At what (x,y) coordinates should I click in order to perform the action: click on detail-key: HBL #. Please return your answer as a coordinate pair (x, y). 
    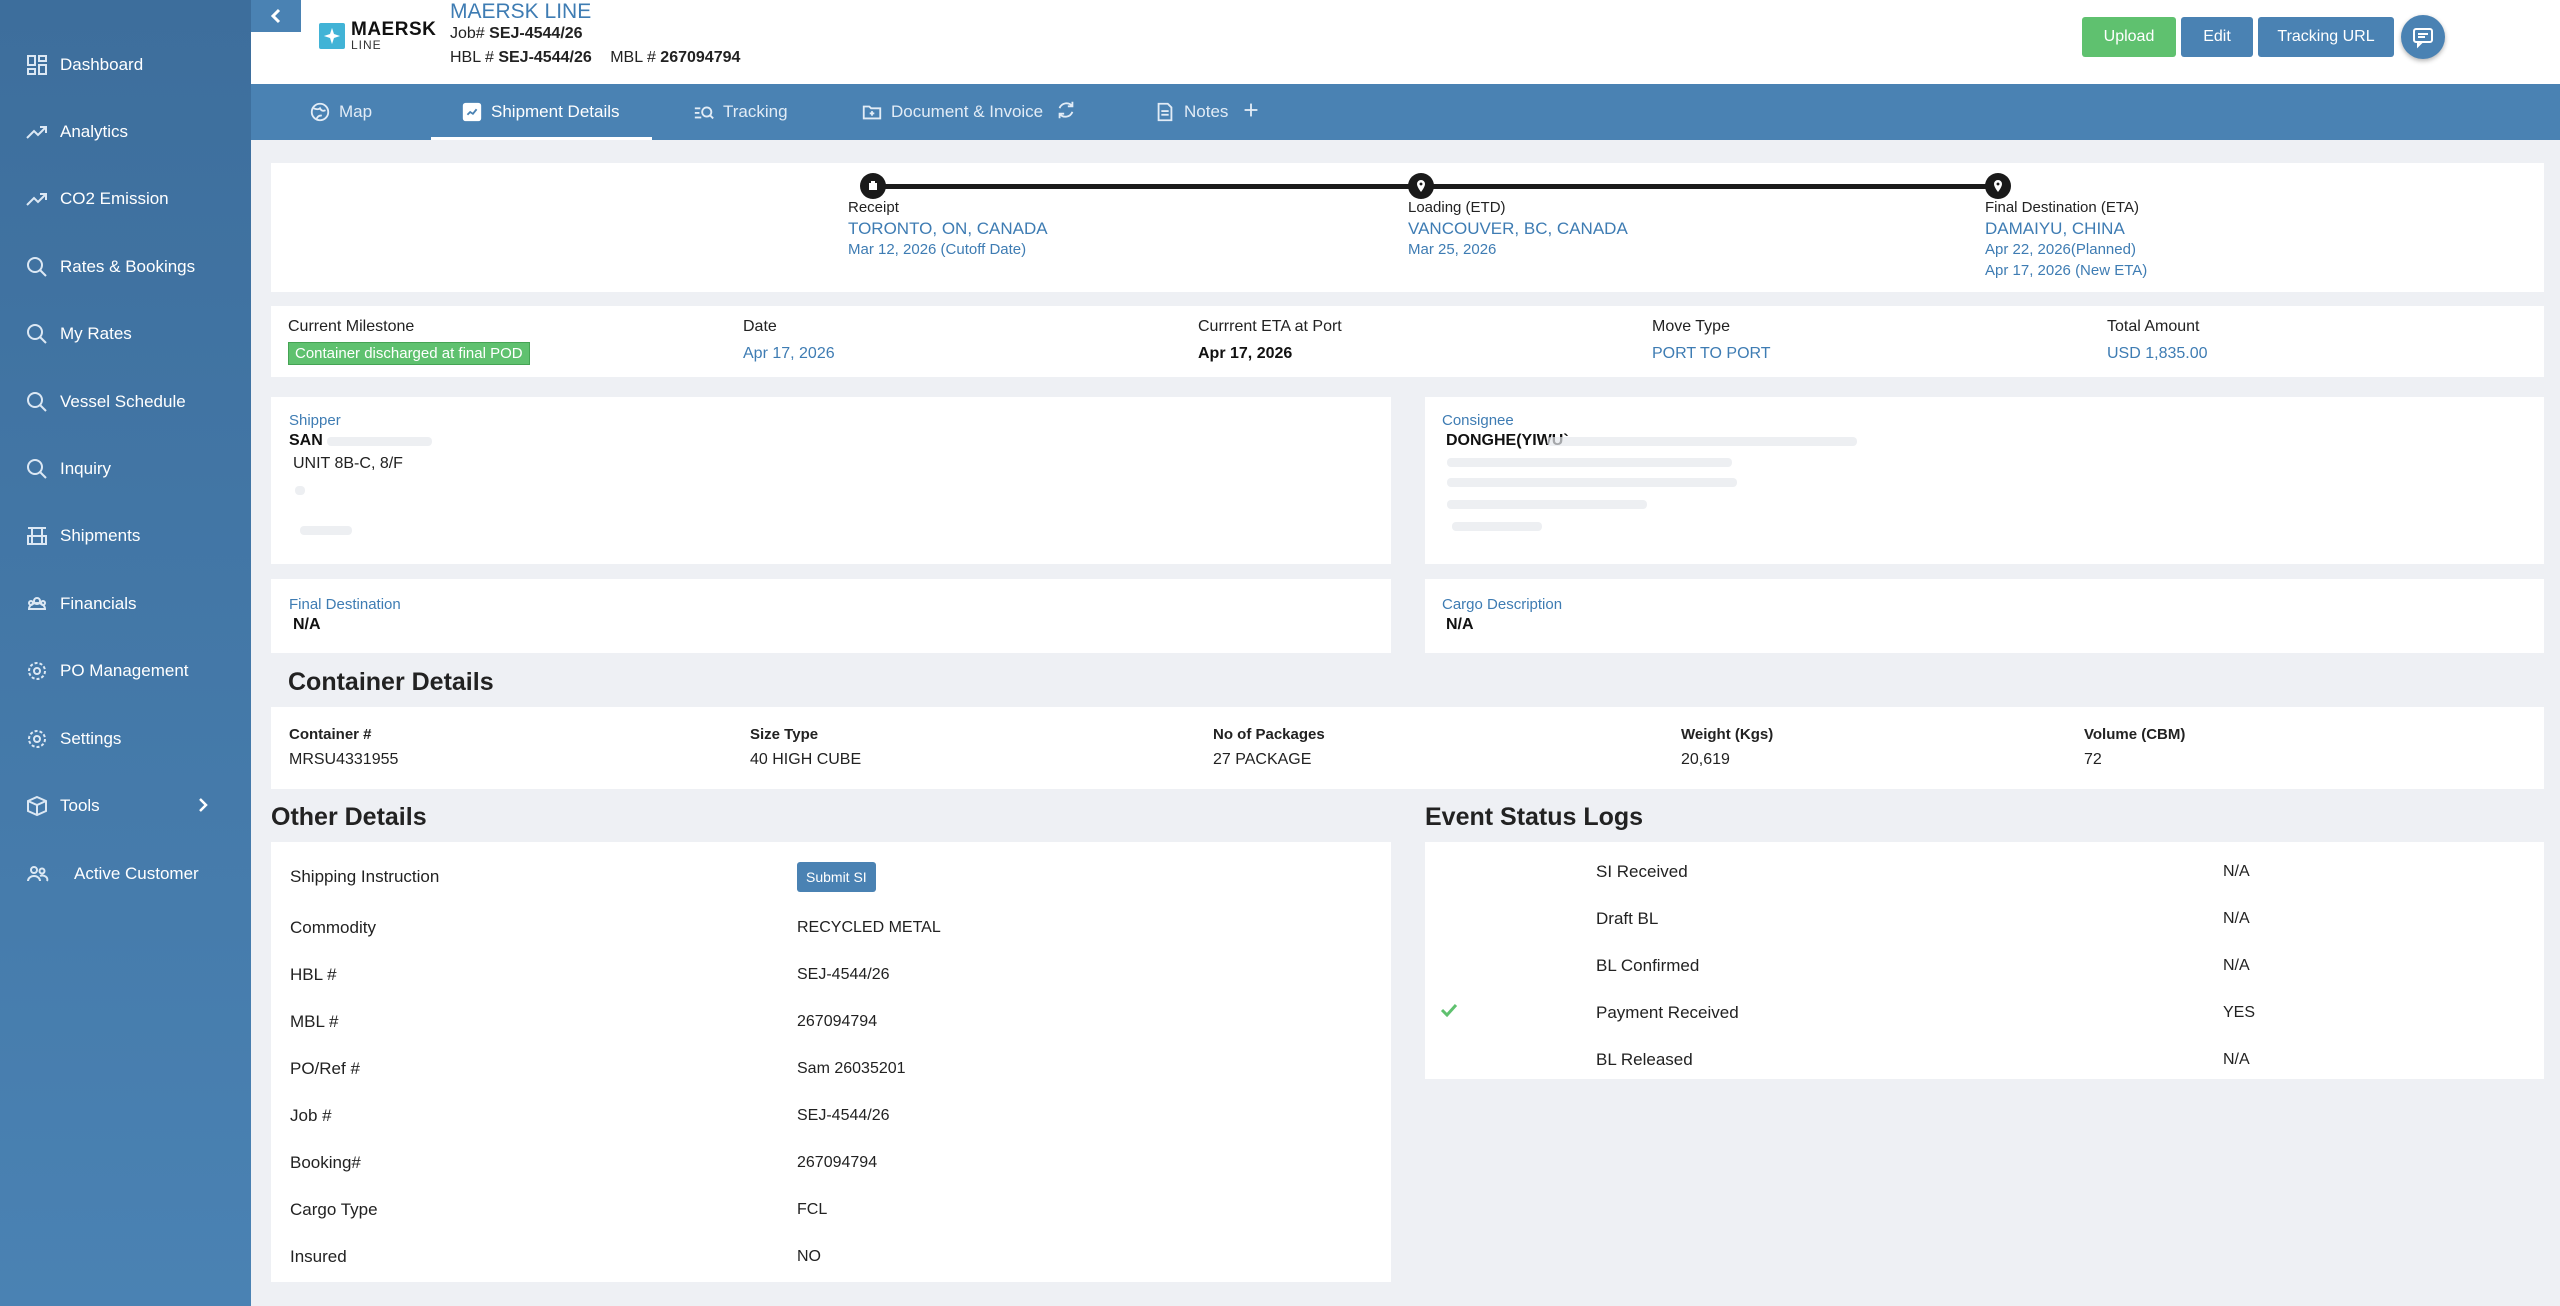
    Looking at the image, I should click on (313, 974).